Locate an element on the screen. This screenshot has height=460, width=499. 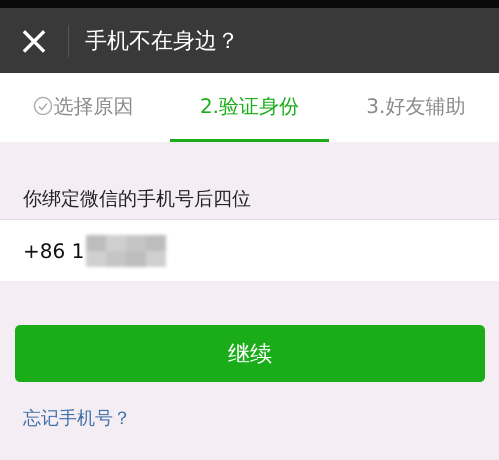
close-button: × is located at coordinates (34, 40).